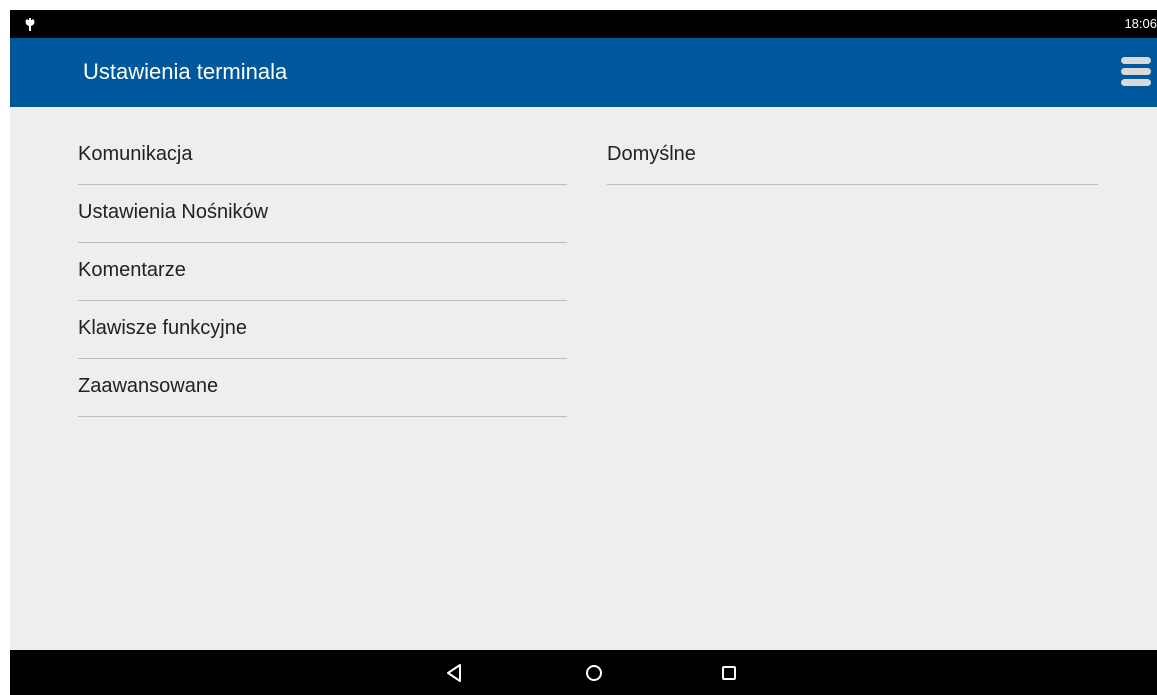 This screenshot has height=695, width=1157. Describe the element at coordinates (185, 71) in the screenshot. I see `page-title: Ustawienia terminala` at that location.